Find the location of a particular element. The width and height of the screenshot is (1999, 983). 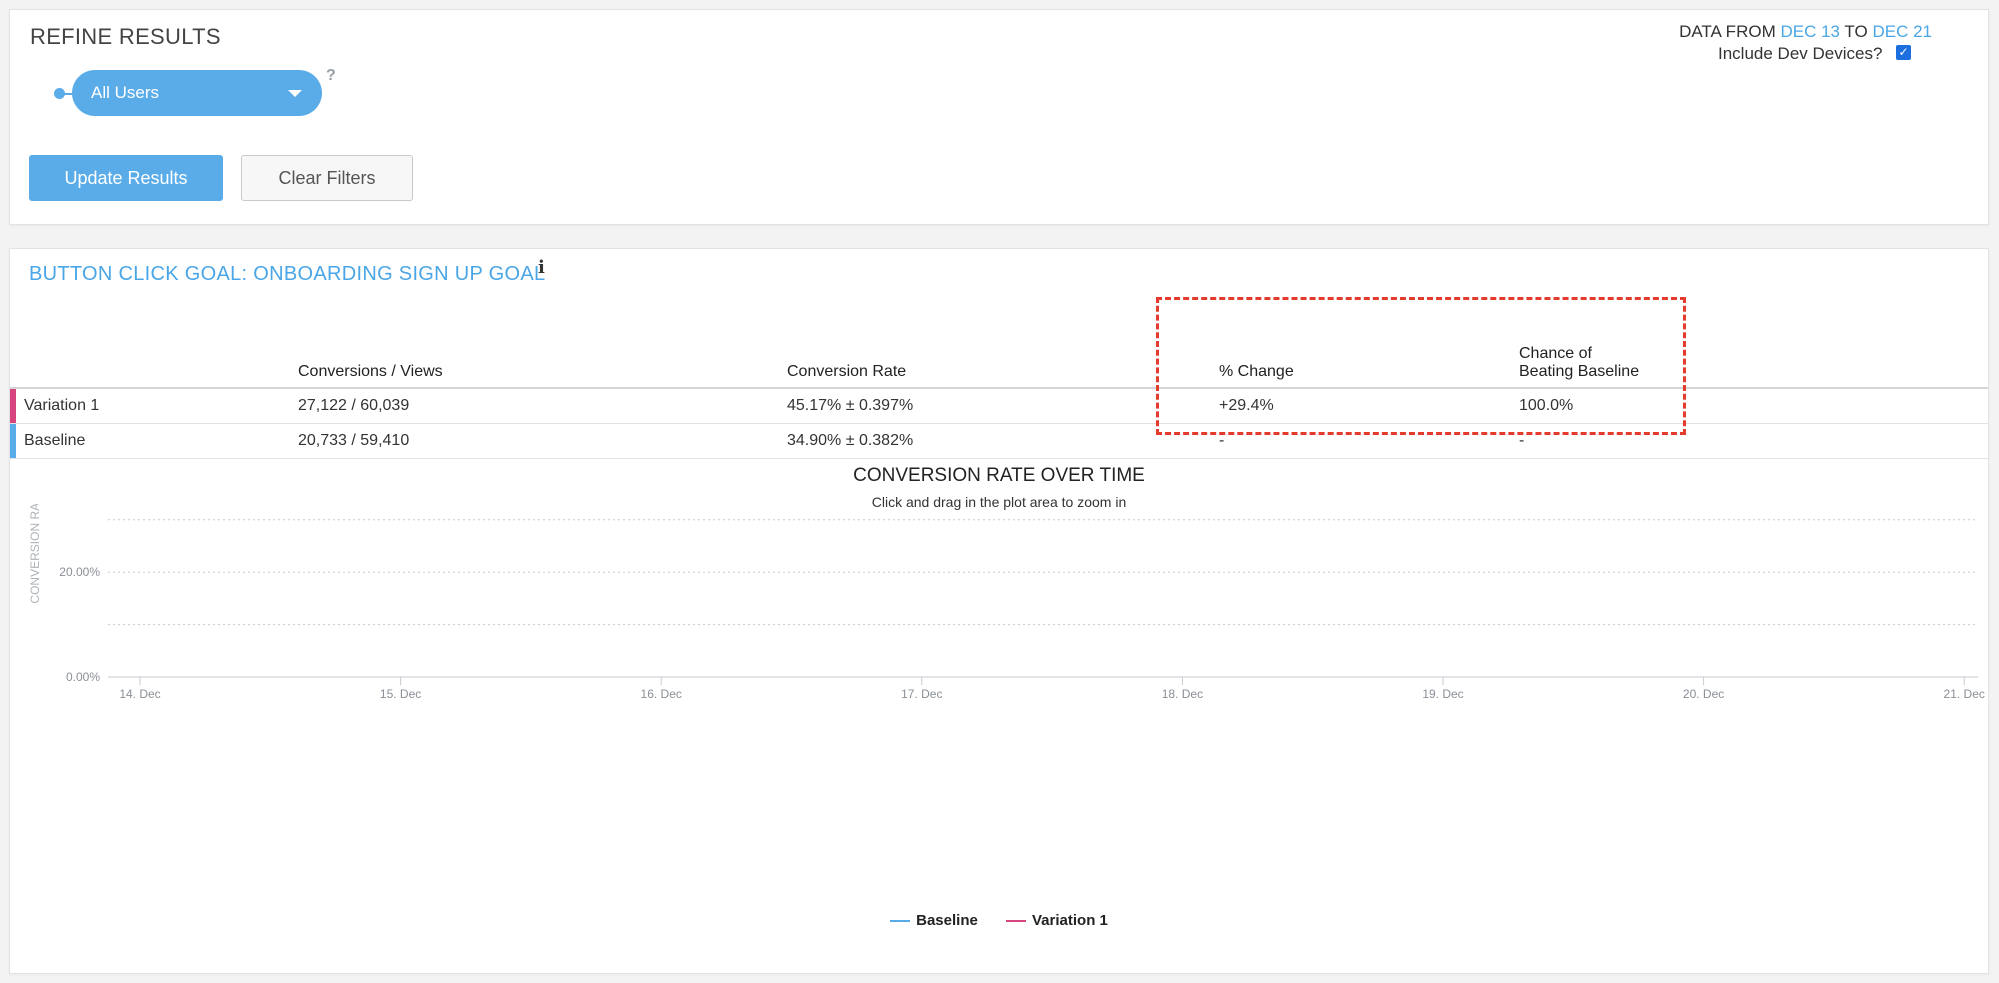

y-tick-label: 20.00% is located at coordinates (79, 572).